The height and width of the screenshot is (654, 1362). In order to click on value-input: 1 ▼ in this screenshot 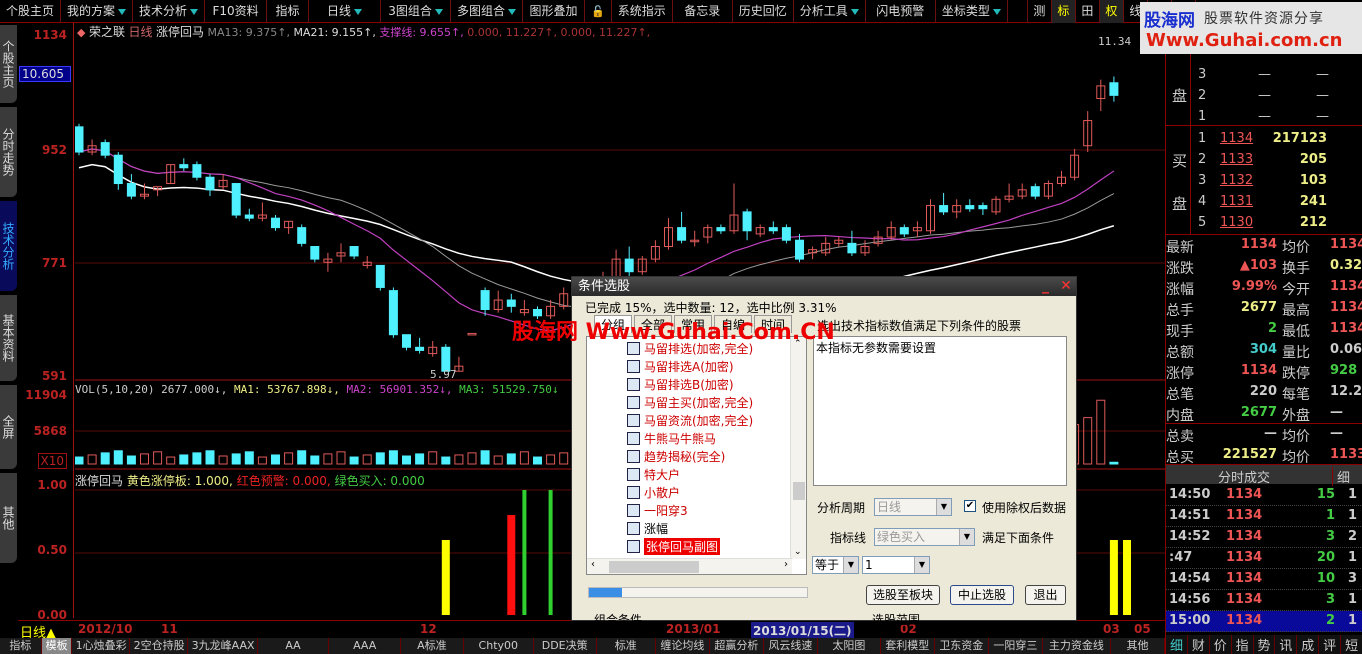, I will do `click(896, 565)`.